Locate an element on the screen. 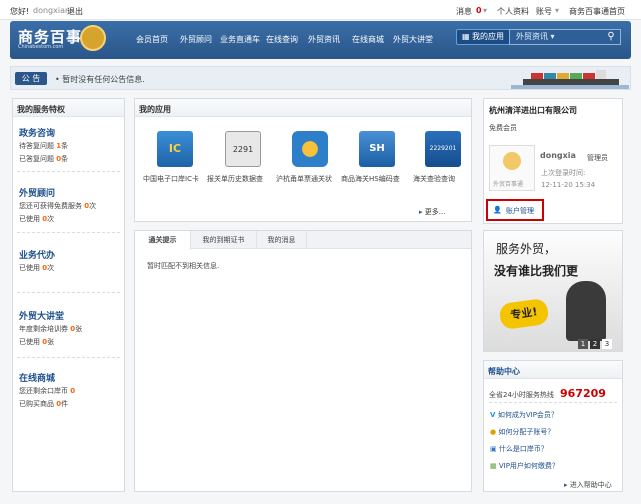  nav-trade-news: 外贸资讯 is located at coordinates (324, 39).